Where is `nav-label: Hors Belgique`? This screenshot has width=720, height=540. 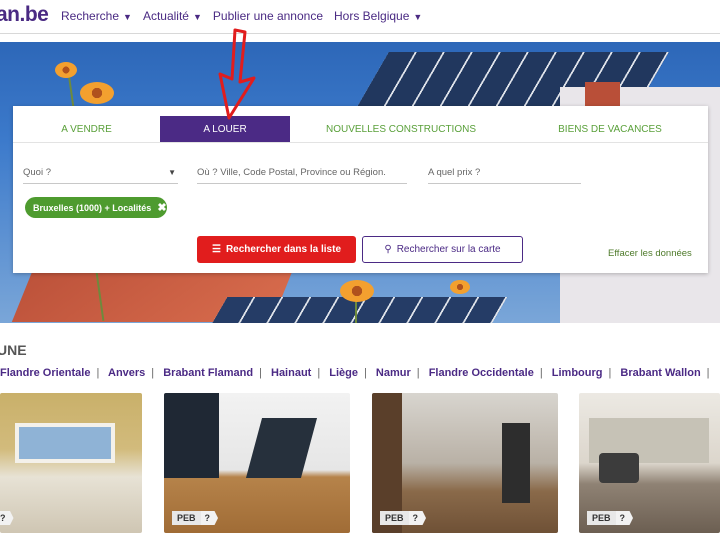
nav-label: Hors Belgique is located at coordinates (372, 16).